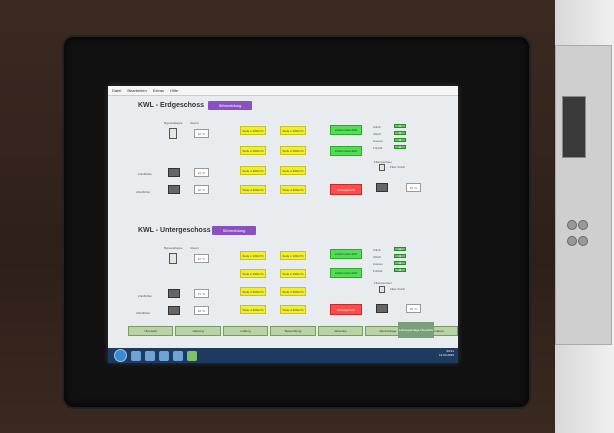  I want to click on media-icon, so click(150, 355).